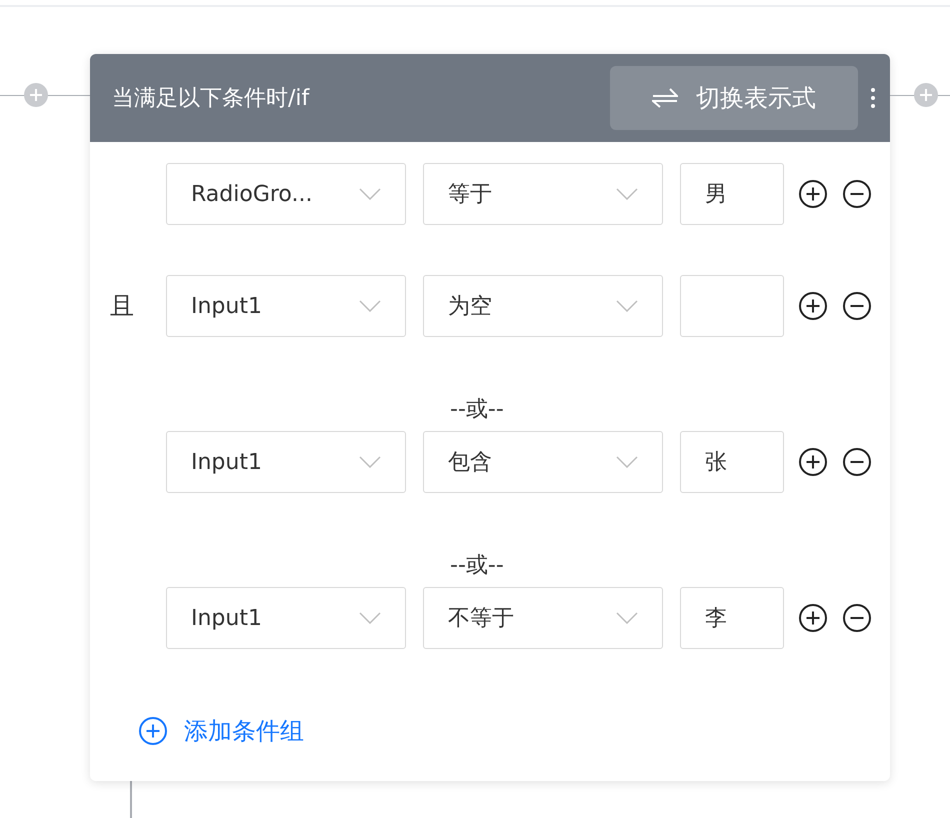 The image size is (950, 818). I want to click on add-group-button: 添加条件组, so click(221, 731).